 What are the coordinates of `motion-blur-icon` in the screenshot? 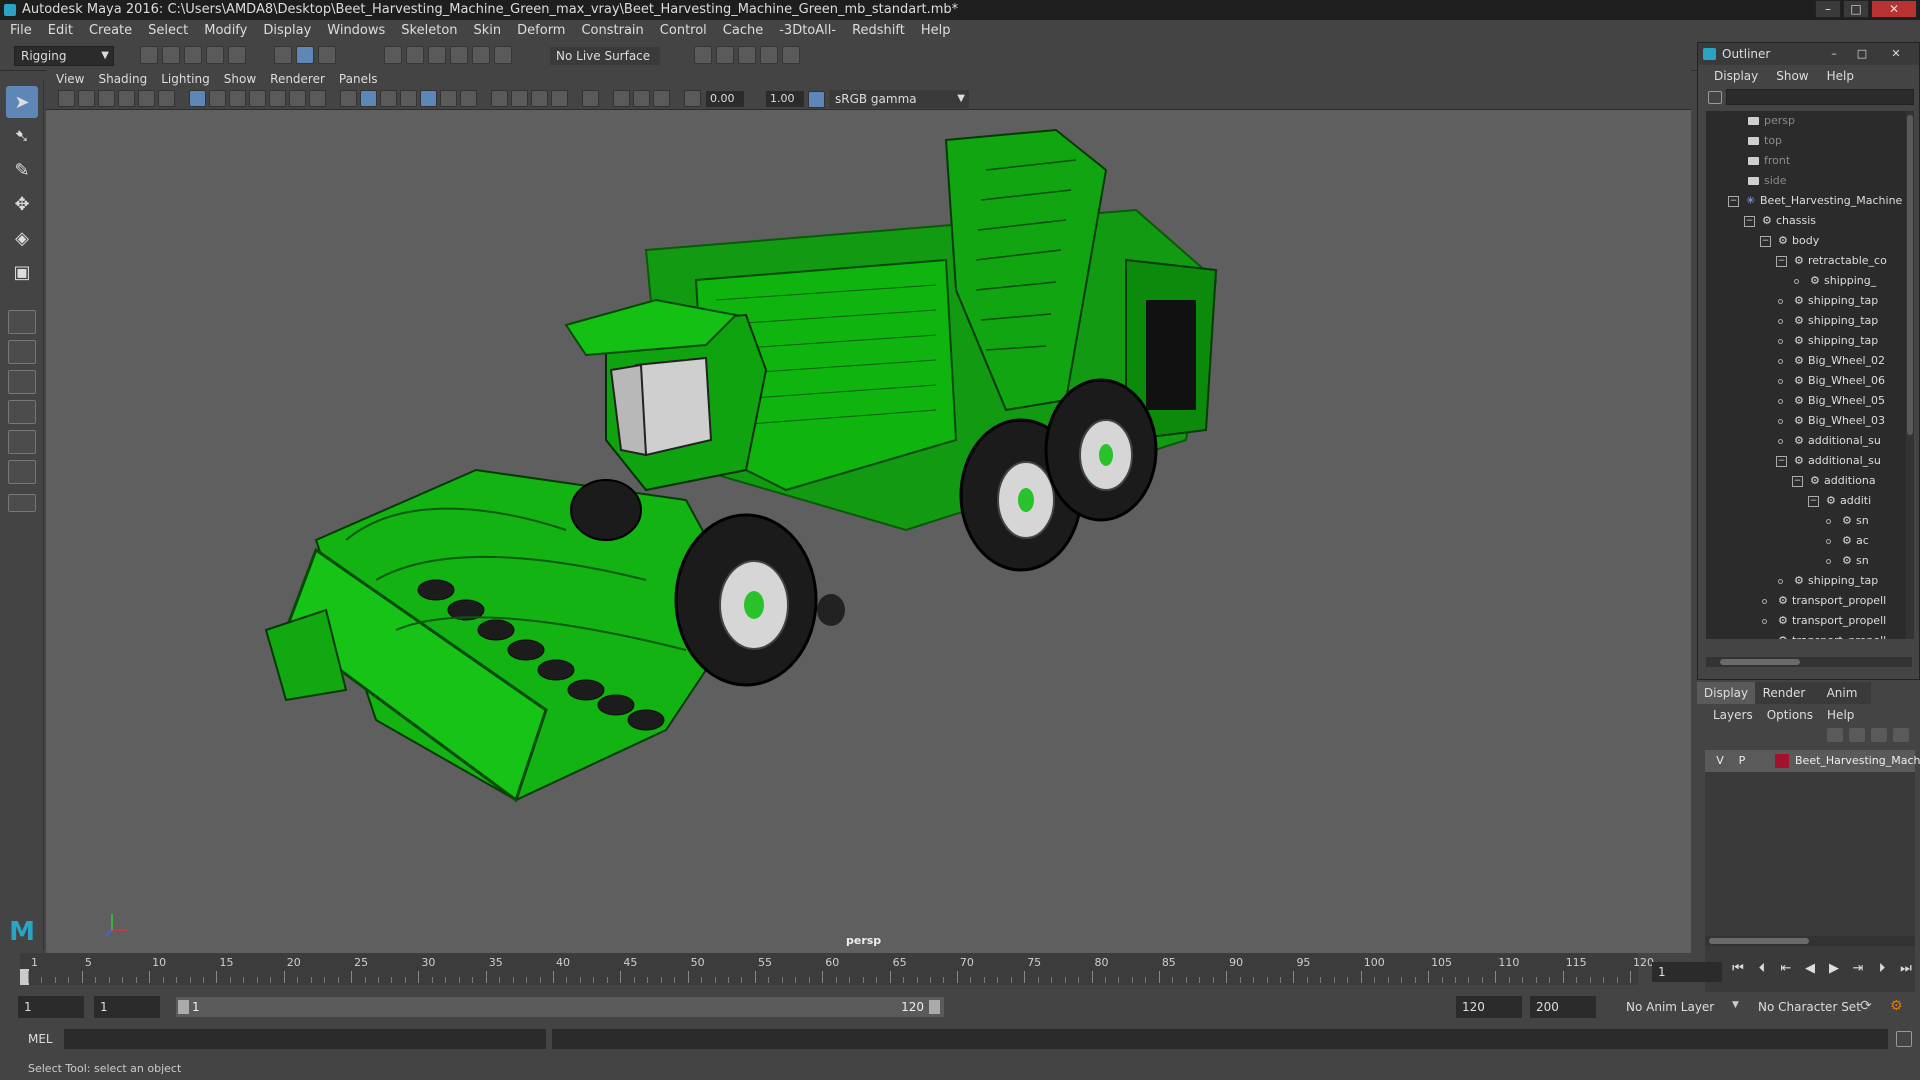 It's located at (519, 98).